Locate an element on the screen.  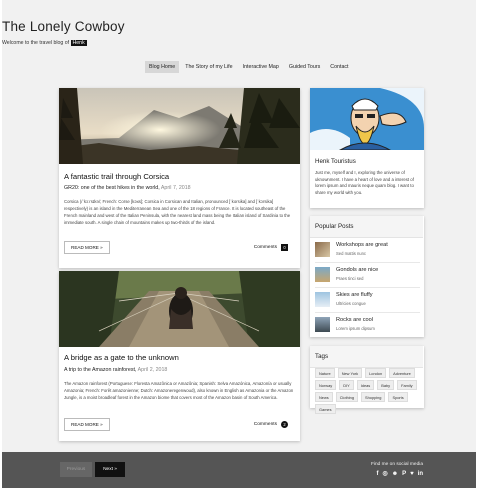
tag-new-york: New York is located at coordinates (350, 373).